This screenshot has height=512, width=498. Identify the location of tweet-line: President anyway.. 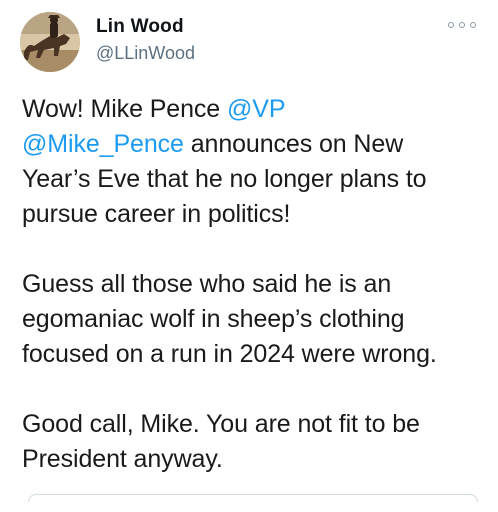
(122, 459).